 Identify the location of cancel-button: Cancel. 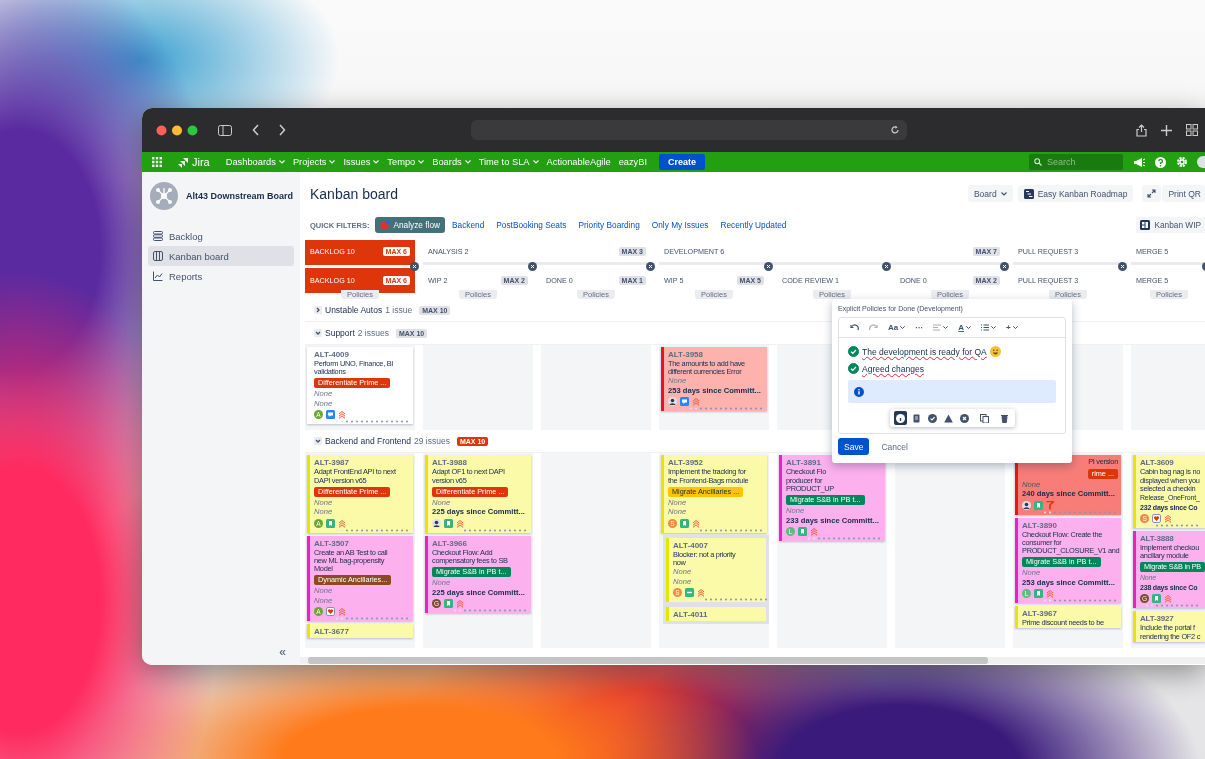
(894, 446).